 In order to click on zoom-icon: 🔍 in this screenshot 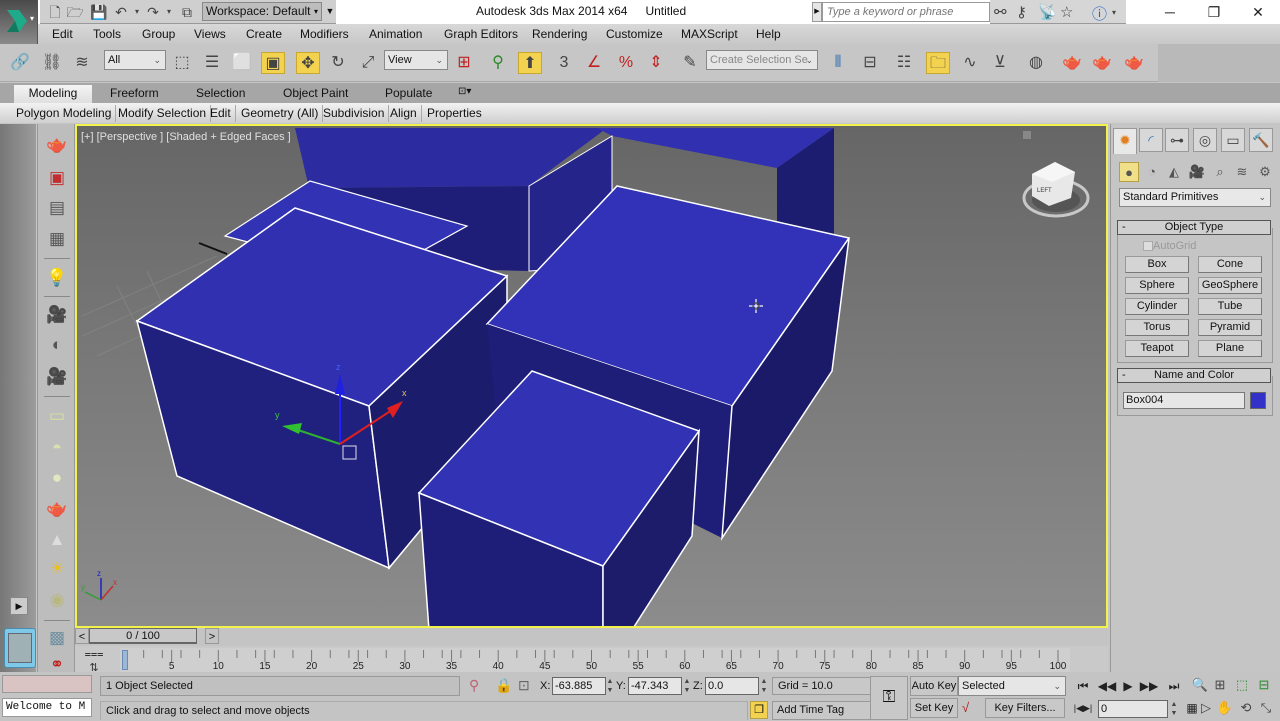, I will do `click(1200, 685)`.